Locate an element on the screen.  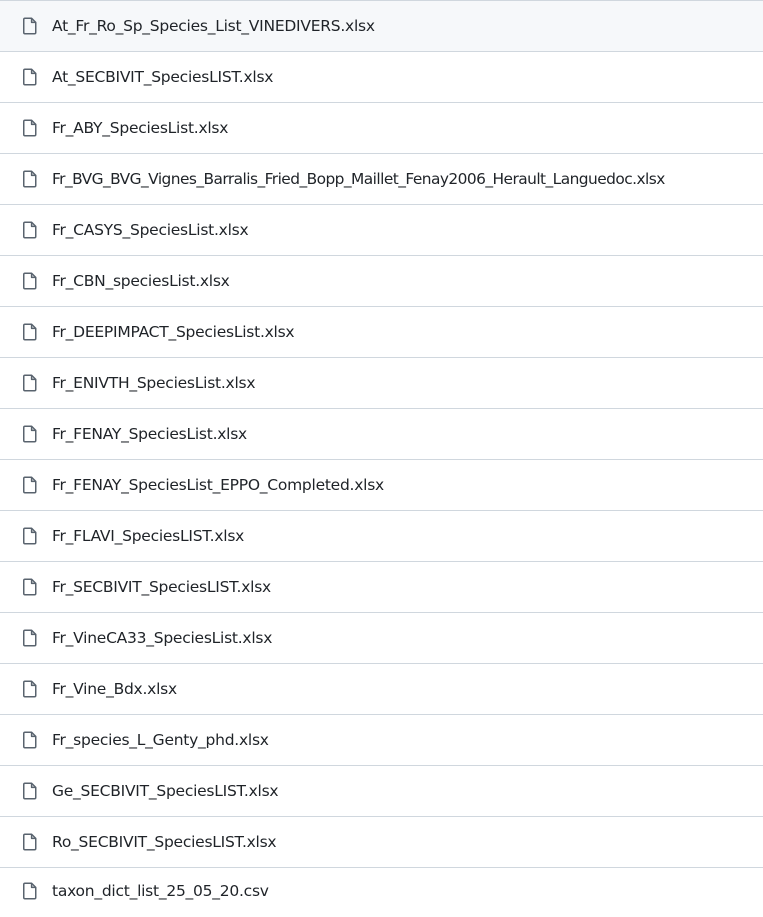
file-row: Fr_SECBIVIT_SpeciesLIST.xlsx is located at coordinates (381, 586).